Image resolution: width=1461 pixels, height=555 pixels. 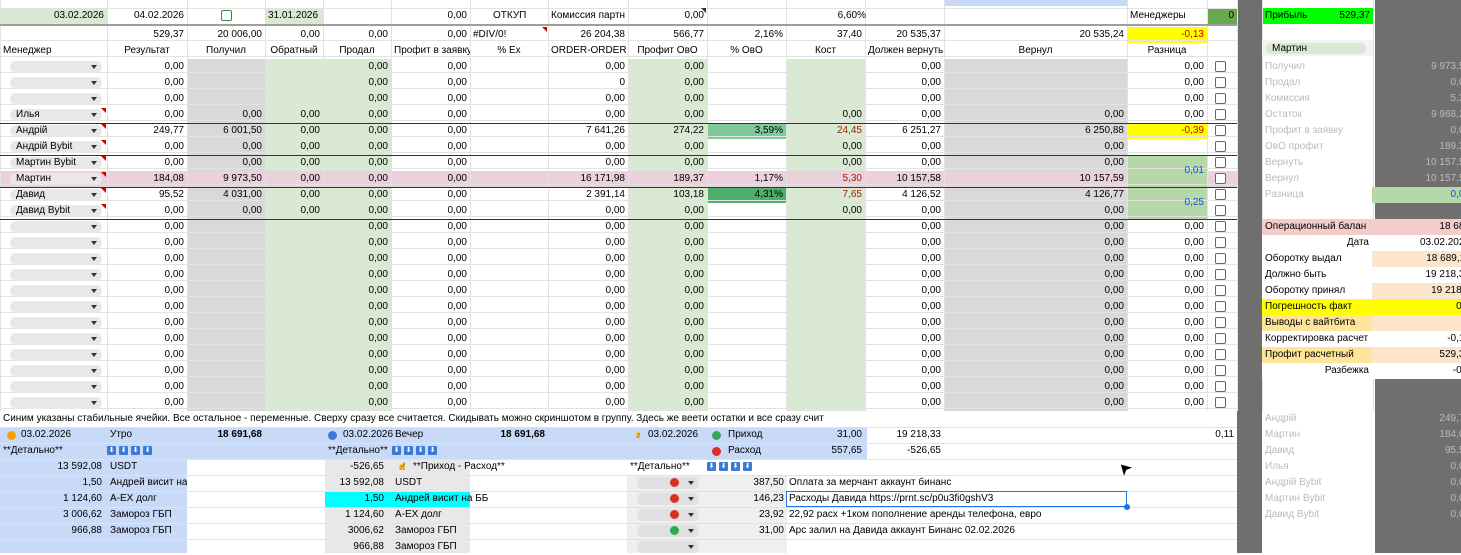 What do you see at coordinates (1167, 51) in the screenshot?
I see `column-header: Разница` at bounding box center [1167, 51].